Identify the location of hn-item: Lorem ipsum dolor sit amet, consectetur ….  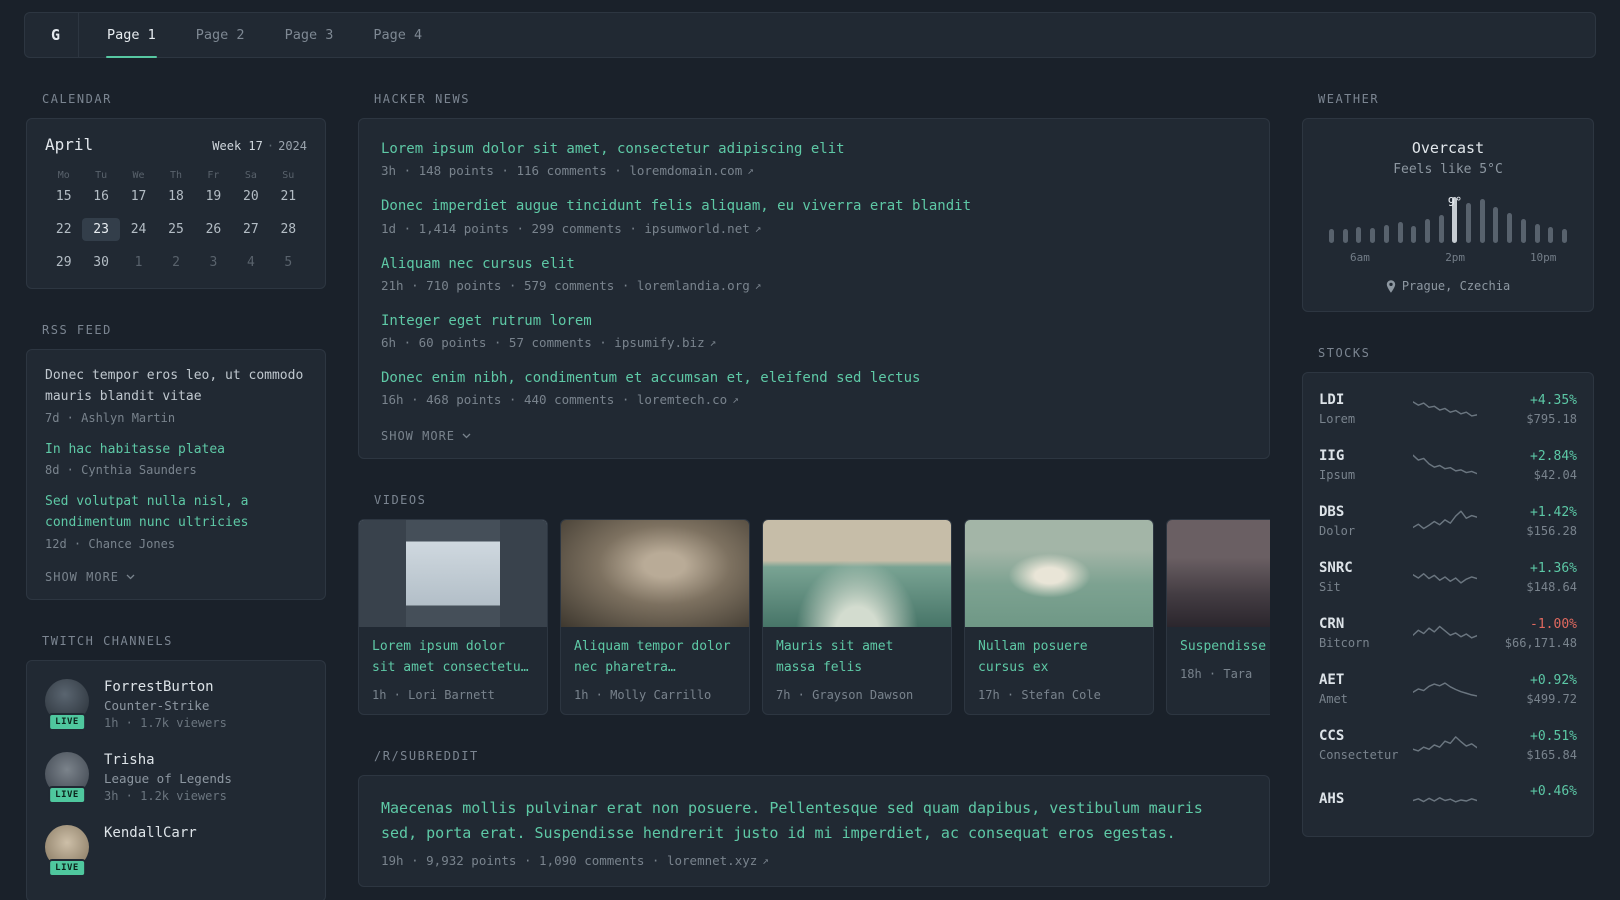
(814, 158).